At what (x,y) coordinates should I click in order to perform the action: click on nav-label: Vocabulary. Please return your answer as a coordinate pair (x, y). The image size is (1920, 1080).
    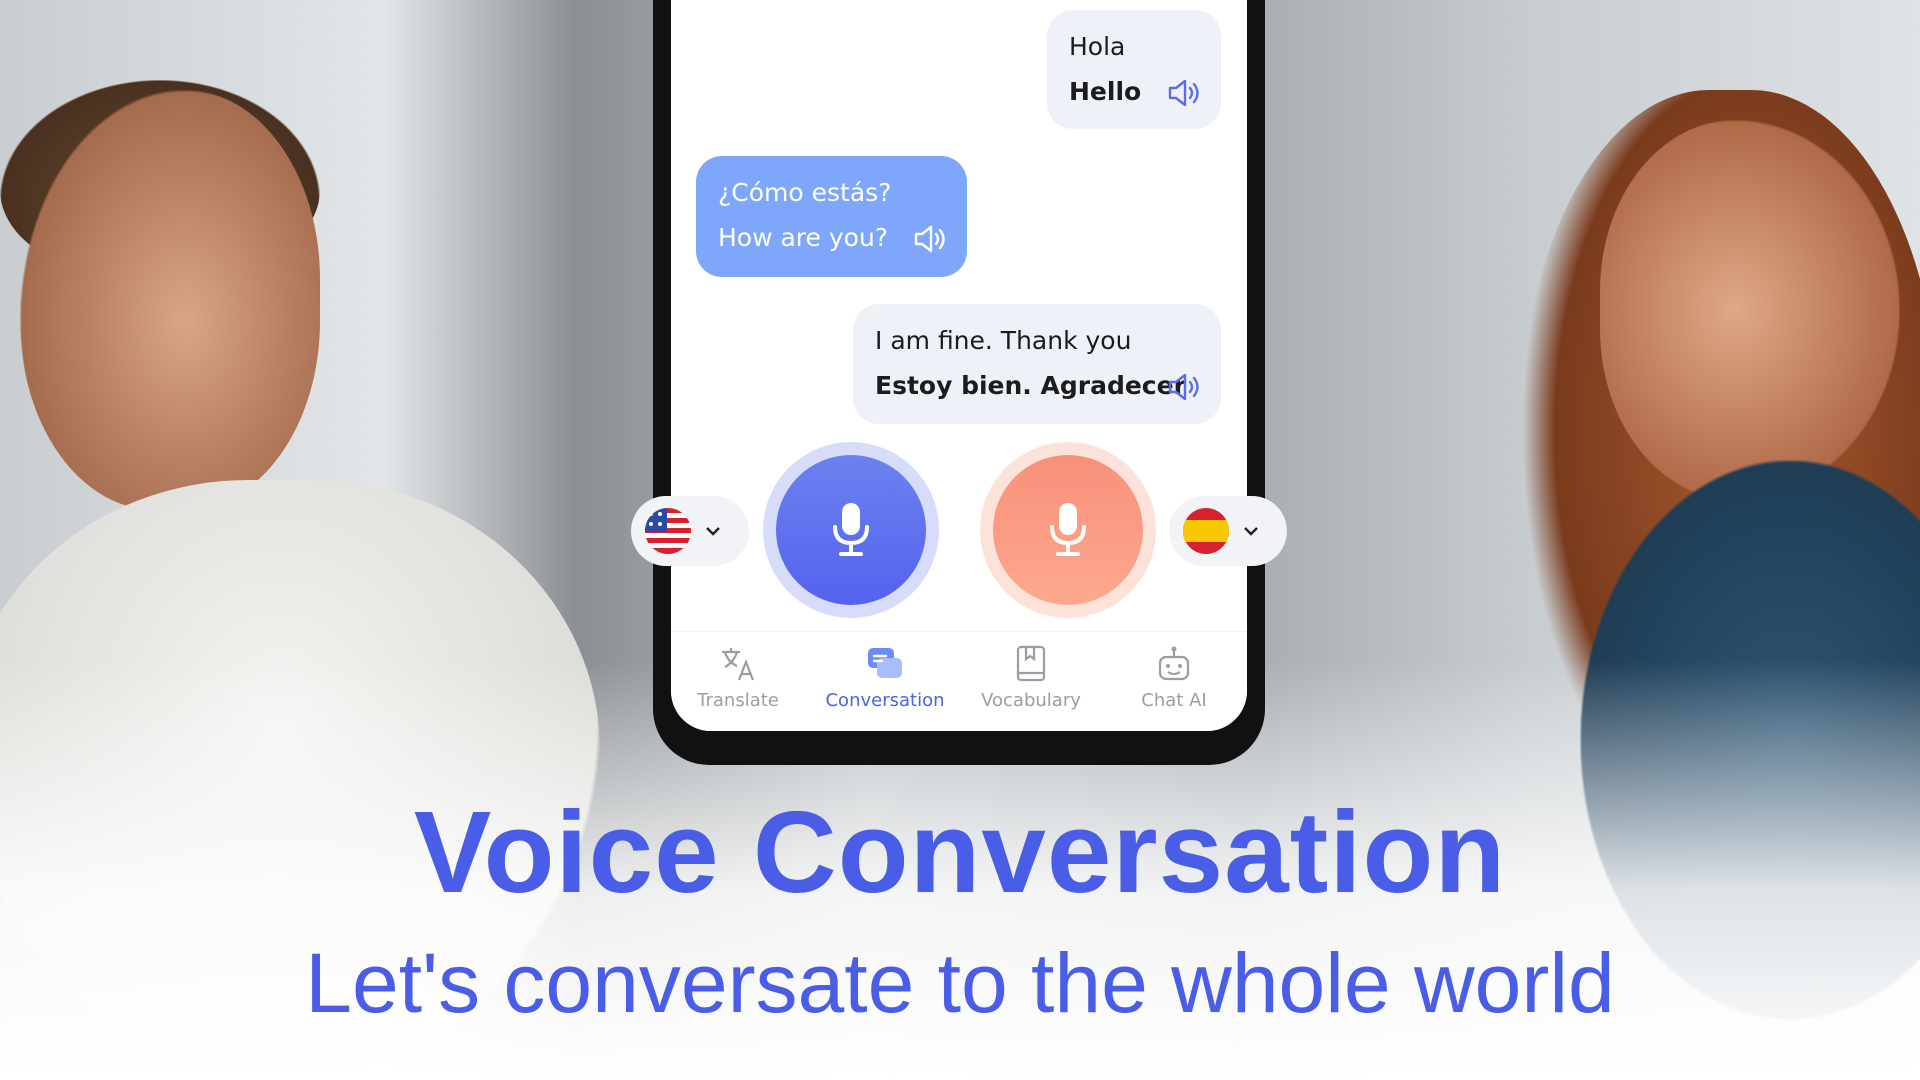
    Looking at the image, I should click on (1031, 700).